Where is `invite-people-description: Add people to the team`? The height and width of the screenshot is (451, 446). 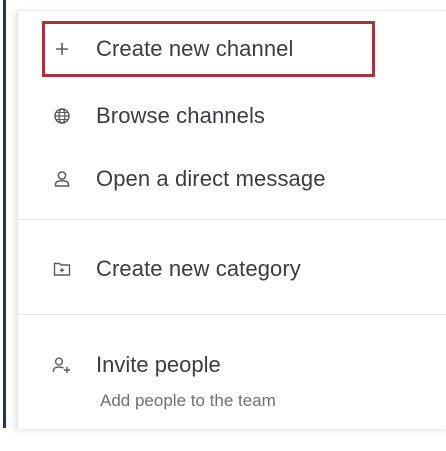
invite-people-description: Add people to the team is located at coordinates (188, 400).